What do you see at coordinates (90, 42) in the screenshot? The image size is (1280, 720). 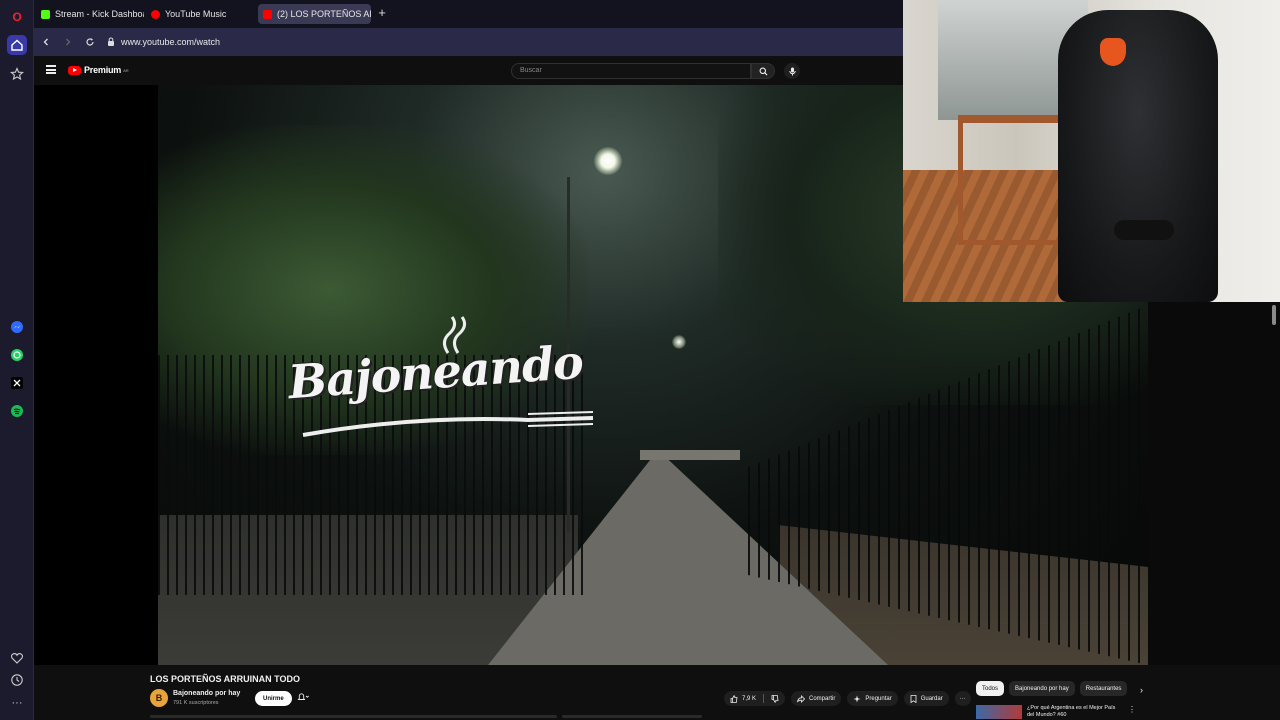 I see `reload-icon` at bounding box center [90, 42].